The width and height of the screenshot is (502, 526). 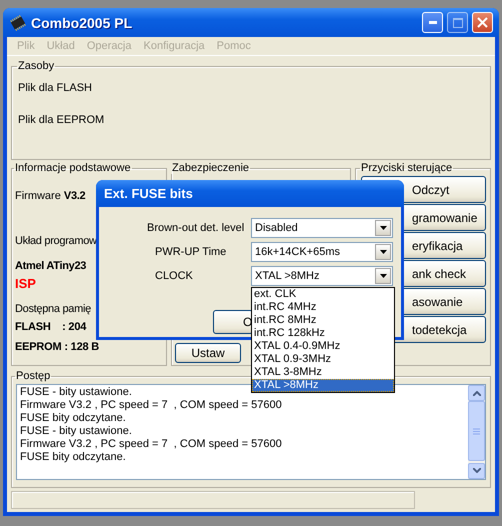 I want to click on chevron-up-icon, so click(x=476, y=393).